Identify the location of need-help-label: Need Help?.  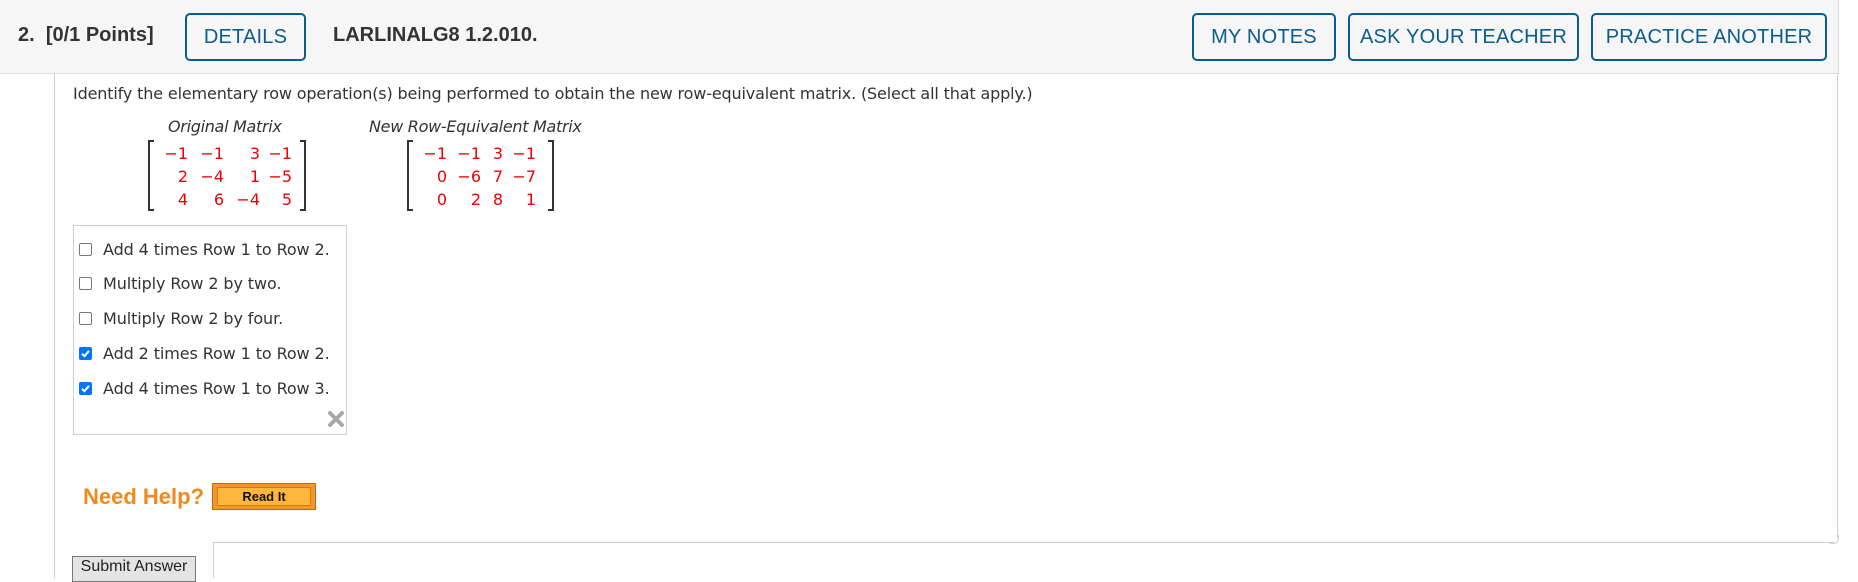
(144, 496).